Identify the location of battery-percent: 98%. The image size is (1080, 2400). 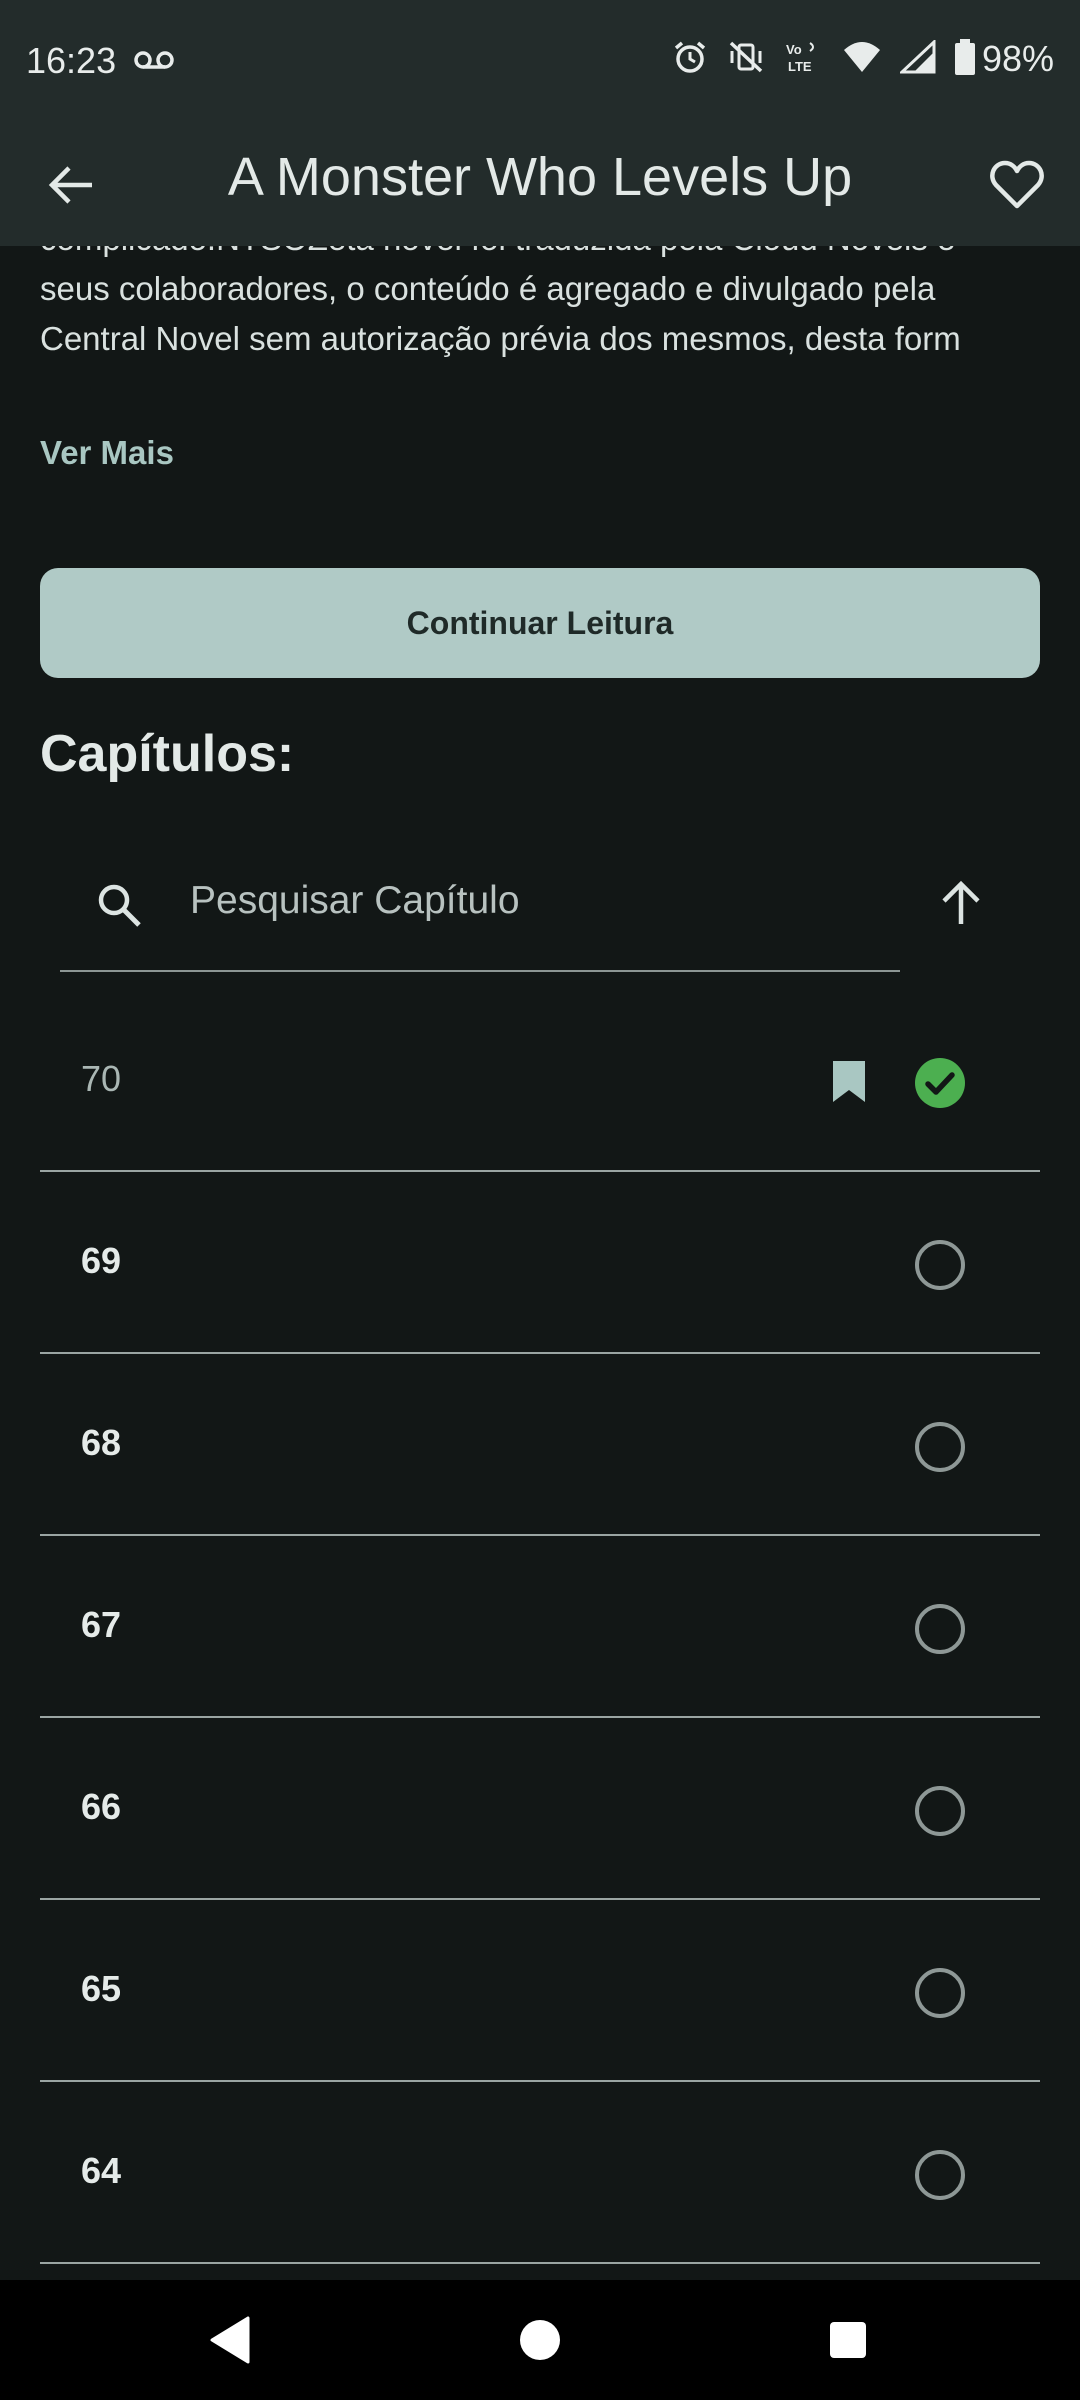
(1017, 58).